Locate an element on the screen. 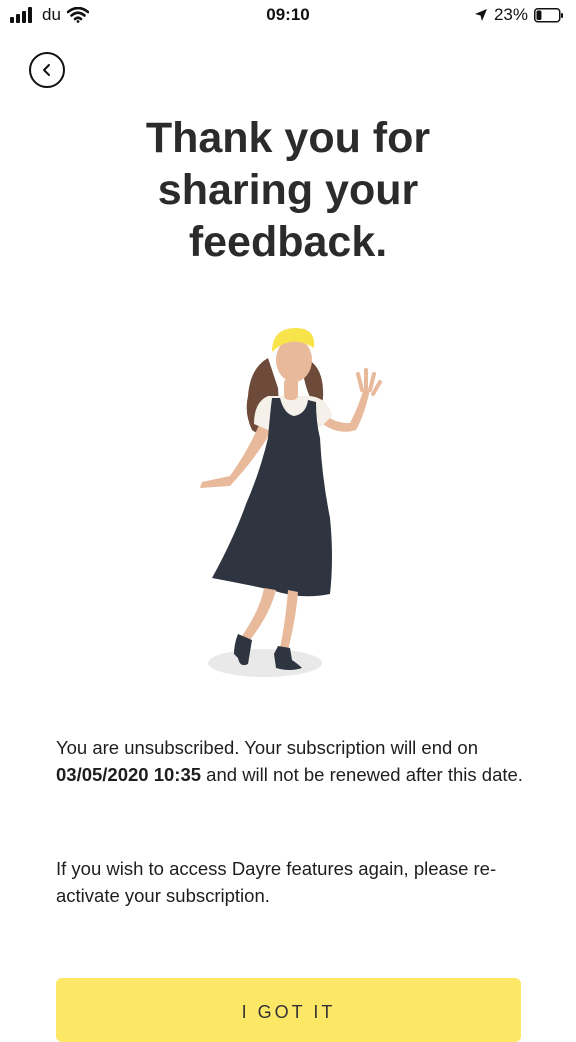 The width and height of the screenshot is (576, 1042). title-line-1: Thank you for is located at coordinates (288, 138).